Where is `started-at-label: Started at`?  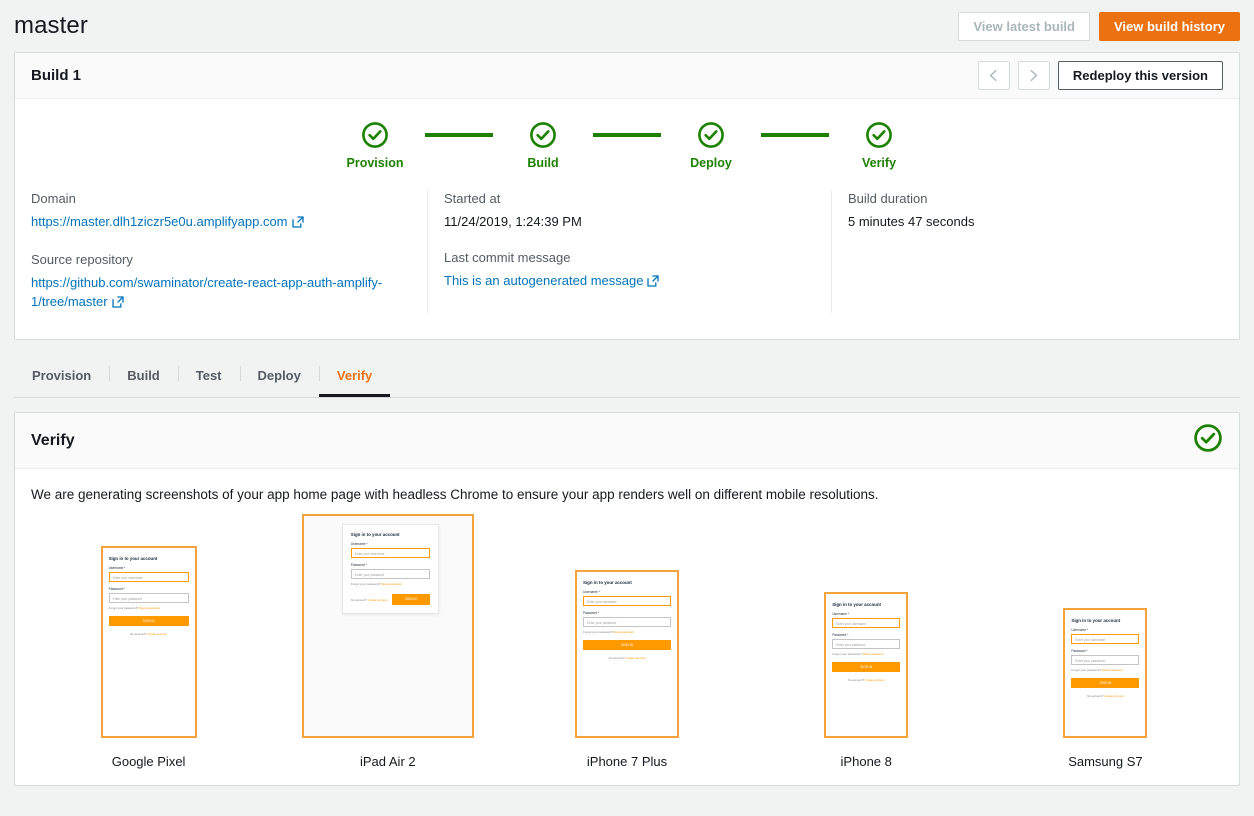 started-at-label: Started at is located at coordinates (472, 198).